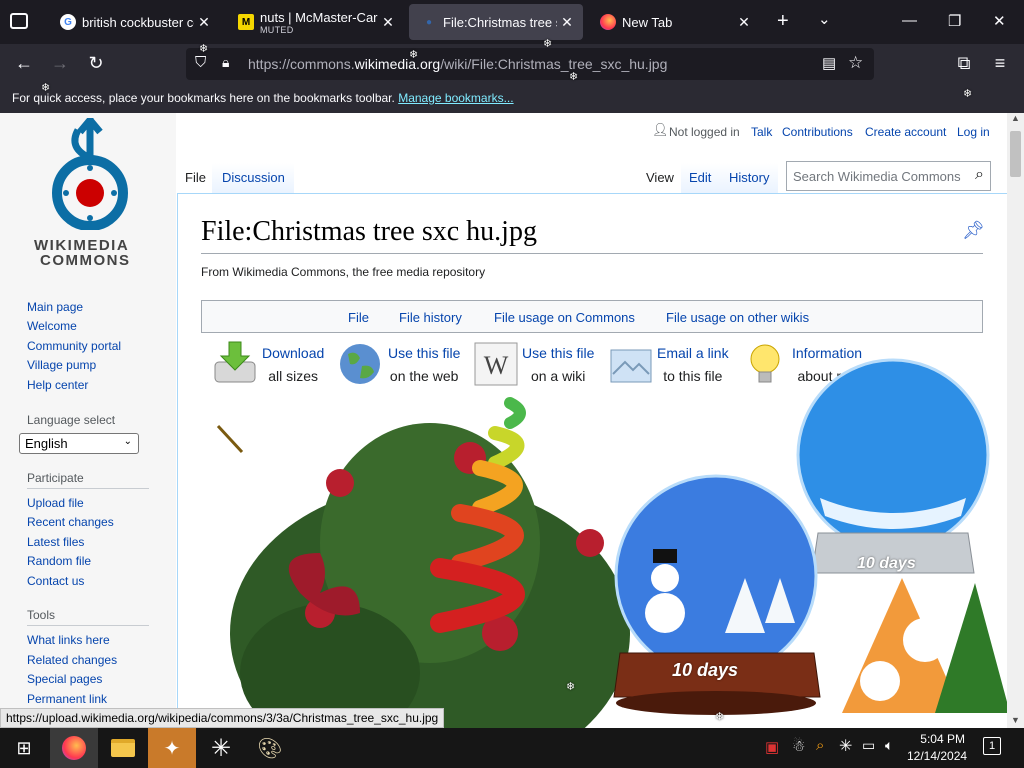 The image size is (1024, 768). Describe the element at coordinates (772, 747) in the screenshot. I see `tray-app-icon: ▣` at that location.